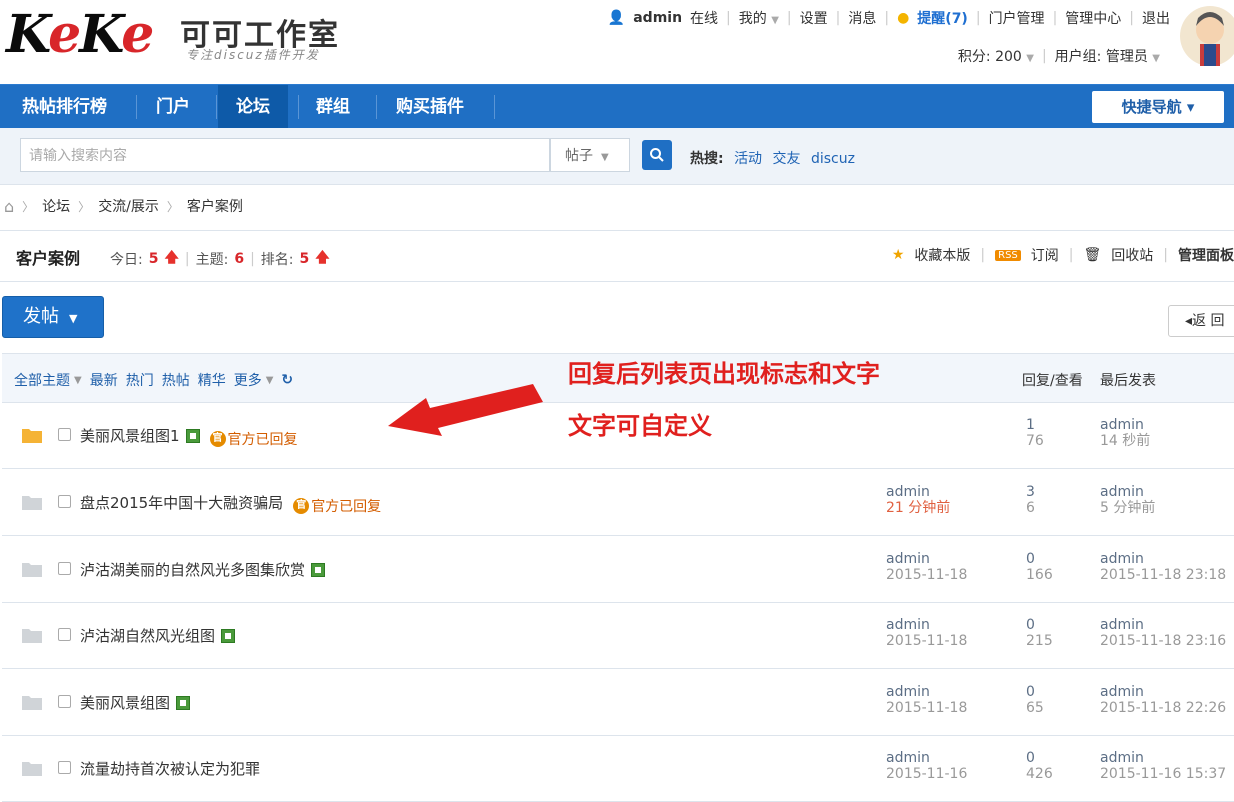  Describe the element at coordinates (1093, 18) in the screenshot. I see `admin-center-link: 管理中心` at that location.